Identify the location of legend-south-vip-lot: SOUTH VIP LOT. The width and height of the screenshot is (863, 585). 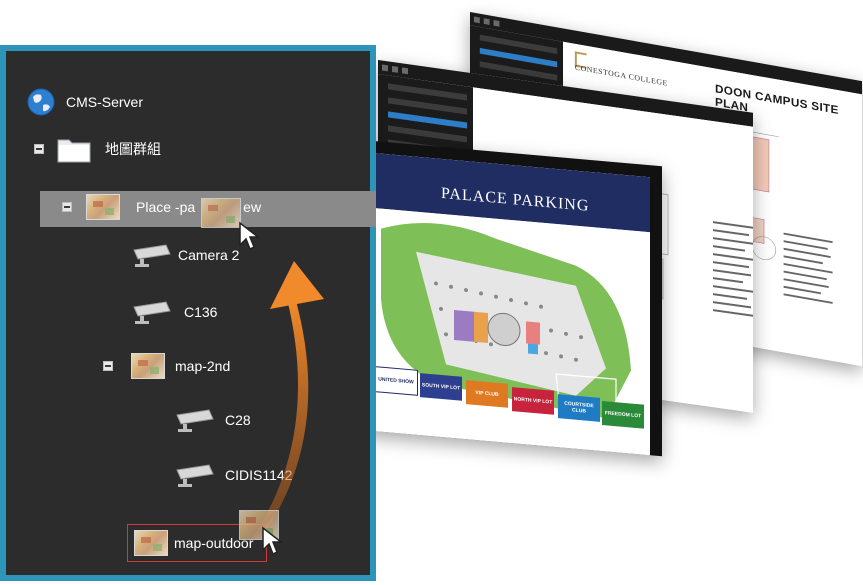
(441, 387).